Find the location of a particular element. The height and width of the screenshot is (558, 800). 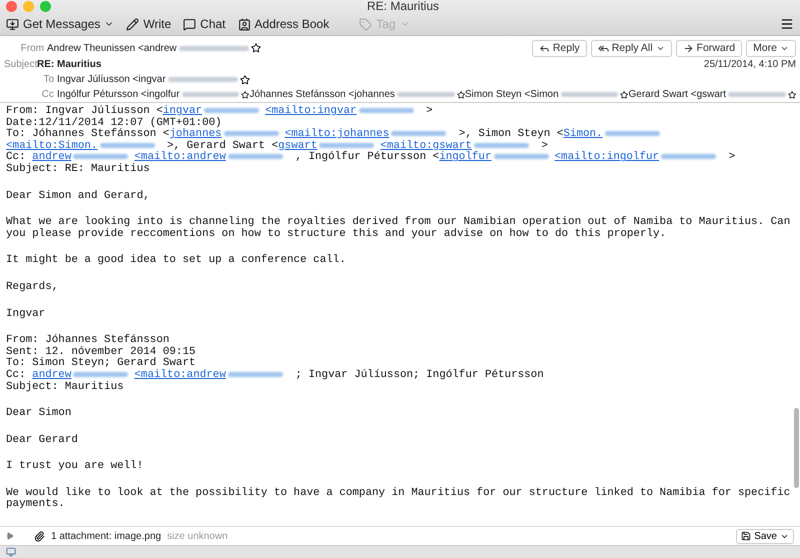

save-button: Save is located at coordinates (765, 536).